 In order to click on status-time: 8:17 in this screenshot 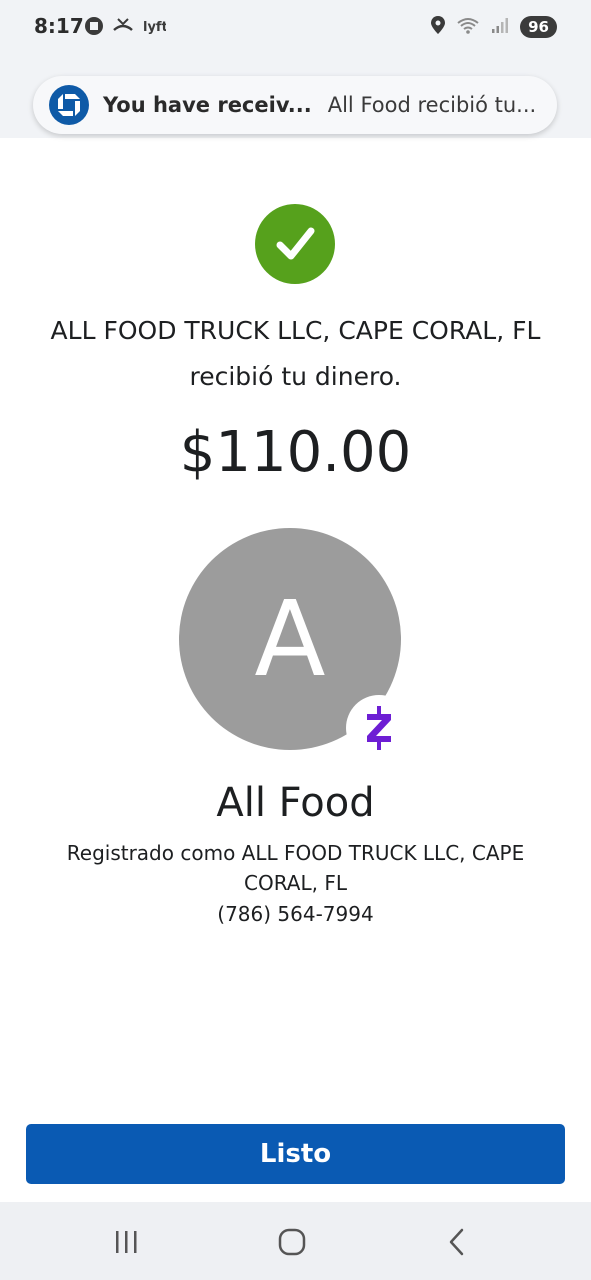, I will do `click(59, 26)`.